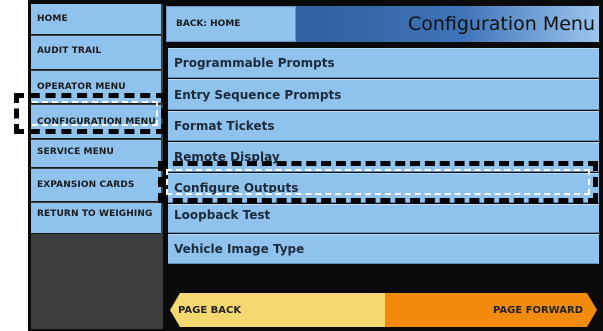 This screenshot has height=331, width=603. I want to click on sidebar-item-return-to-weighing: RETURN TO WEIGHING, so click(96, 218).